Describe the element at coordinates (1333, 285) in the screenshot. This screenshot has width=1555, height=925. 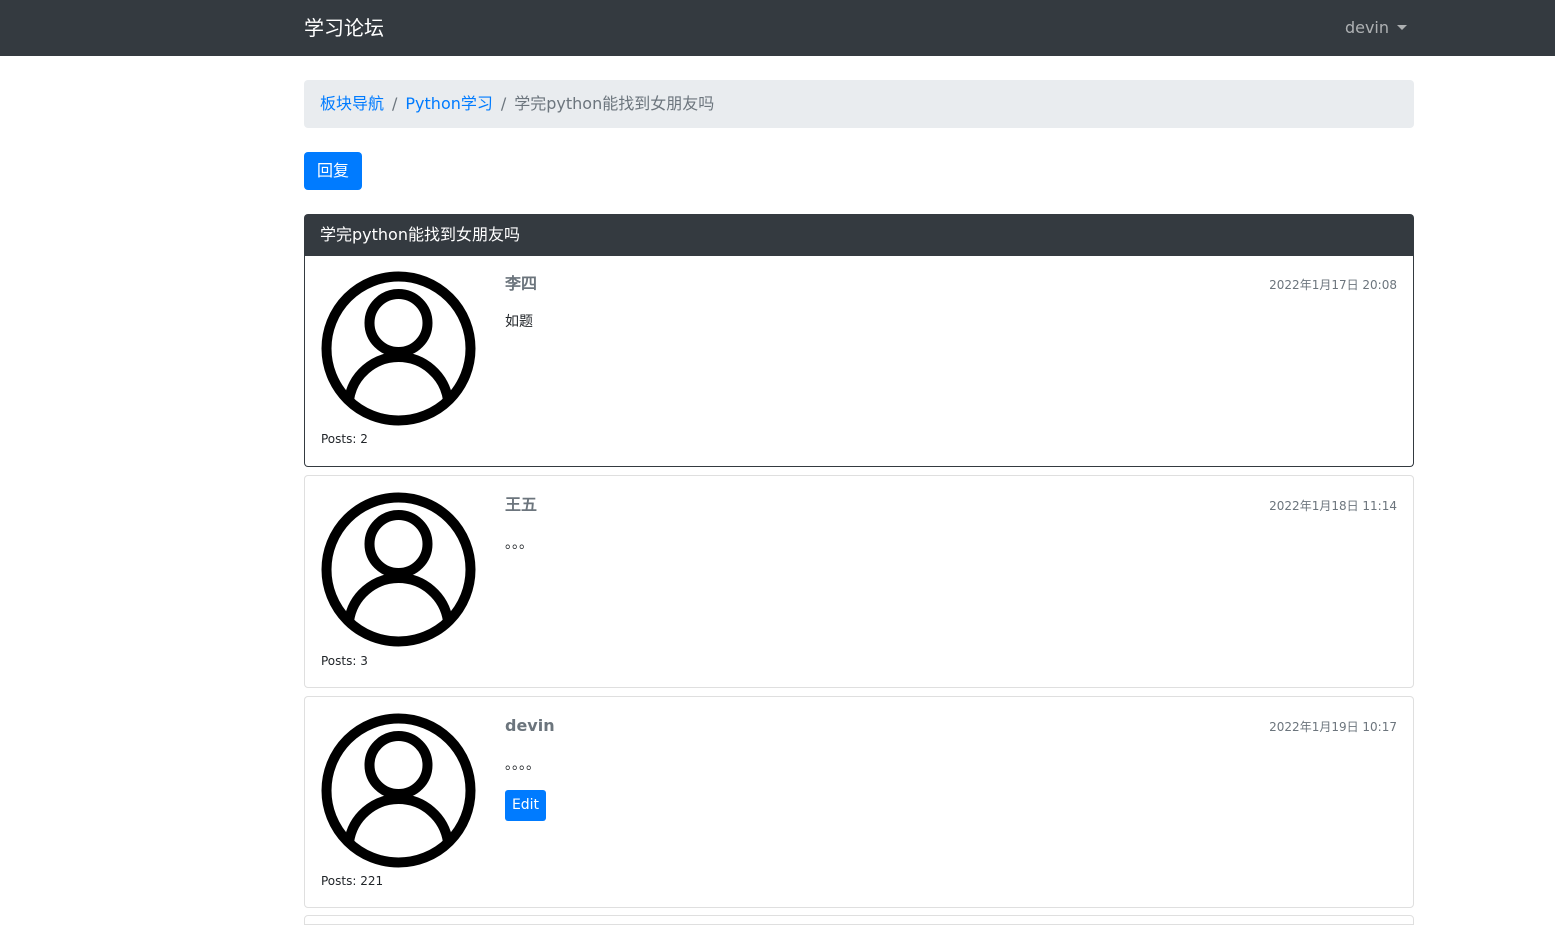
I see `post-time: 2022年1月17日 20:08` at that location.